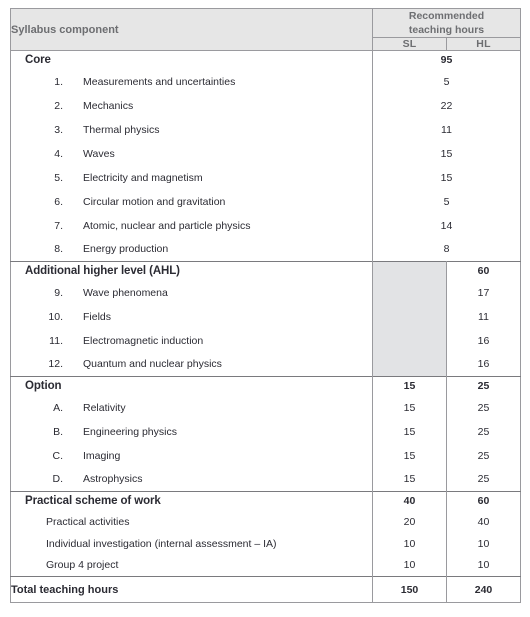 The width and height of the screenshot is (530, 617). What do you see at coordinates (58, 177) in the screenshot?
I see `item-number: 5.` at bounding box center [58, 177].